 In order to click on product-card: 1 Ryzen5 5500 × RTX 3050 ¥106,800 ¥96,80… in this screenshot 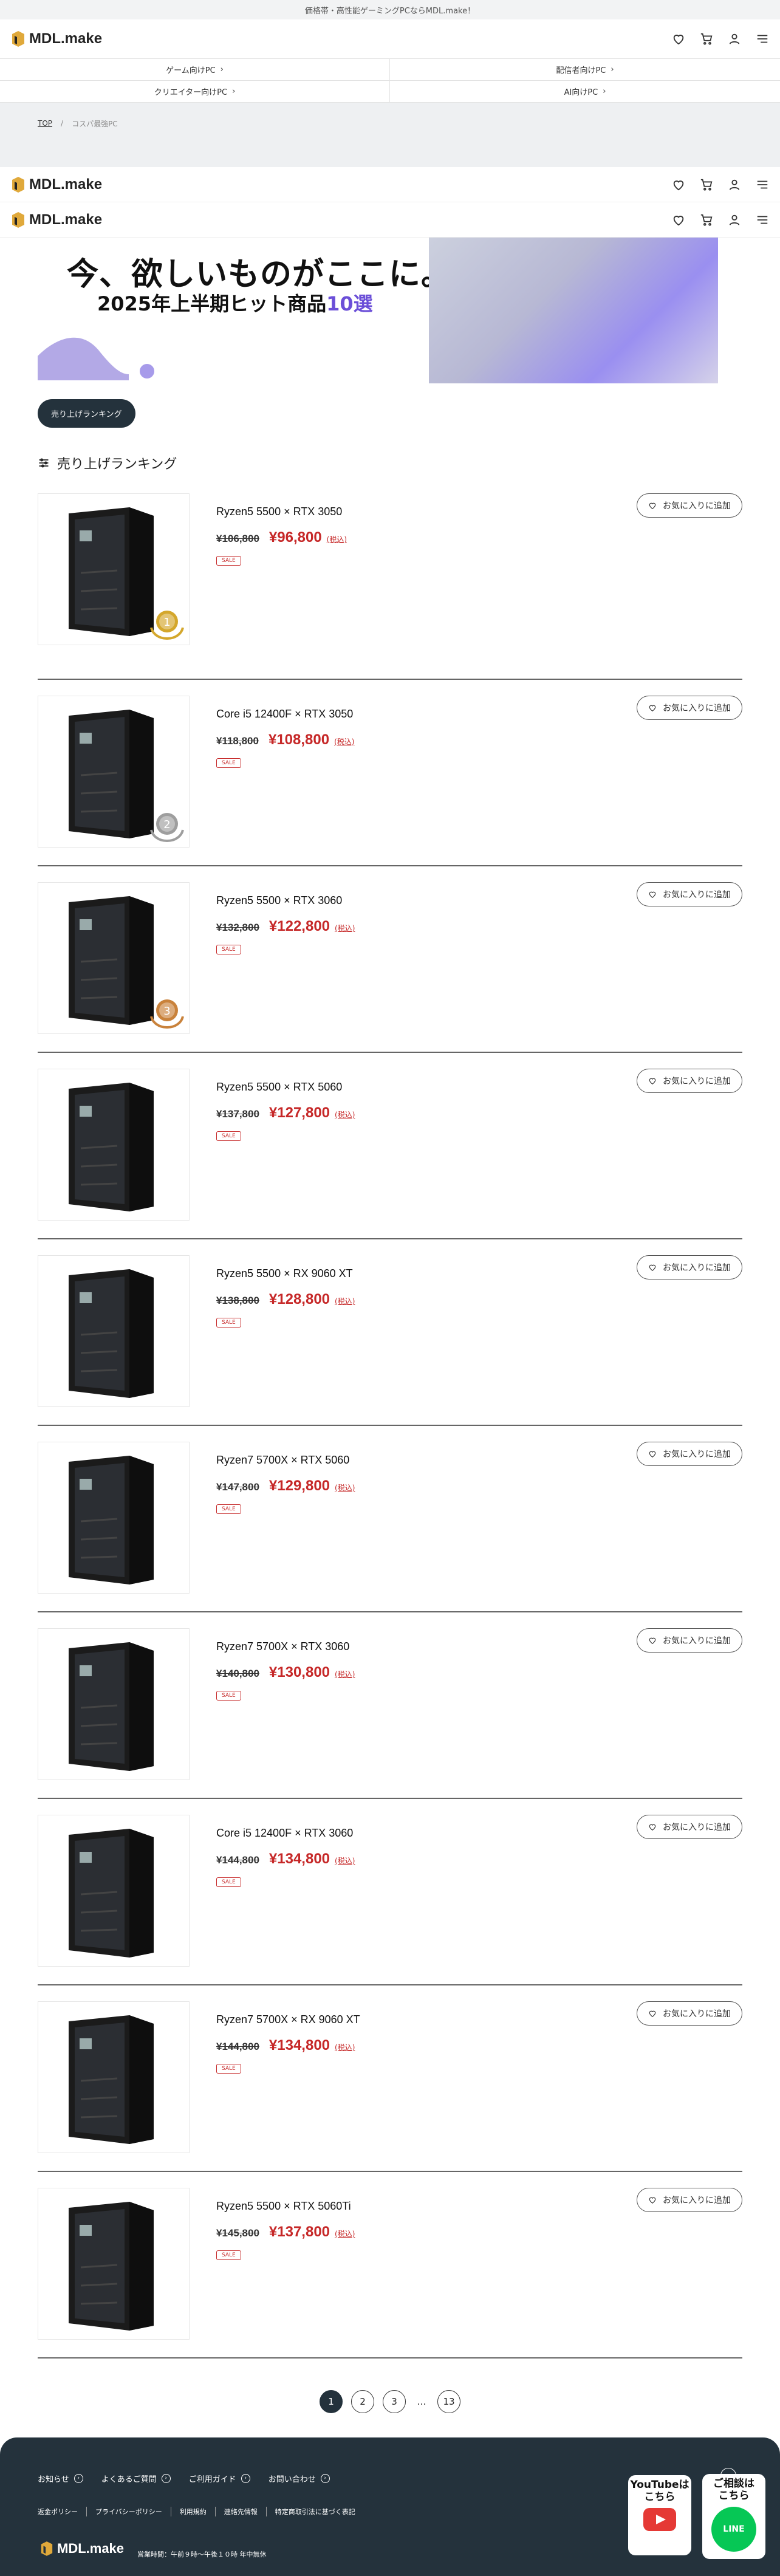, I will do `click(390, 586)`.